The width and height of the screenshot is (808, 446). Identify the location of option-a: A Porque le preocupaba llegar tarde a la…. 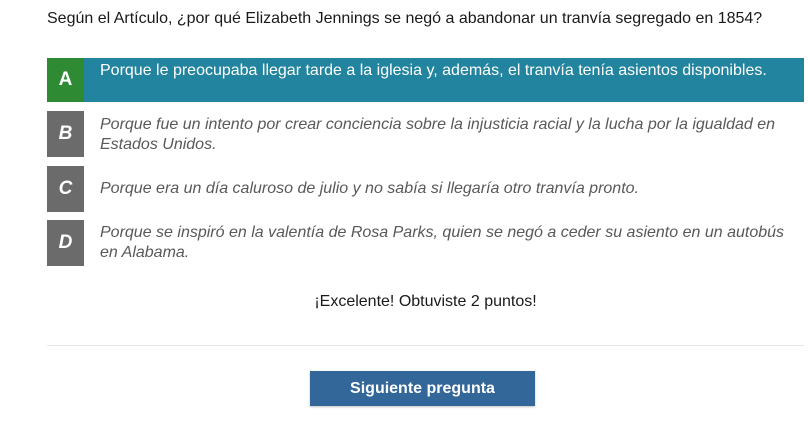
(425, 80).